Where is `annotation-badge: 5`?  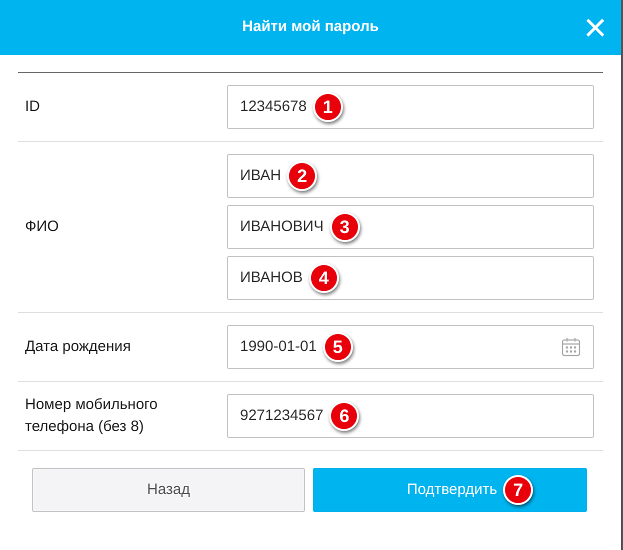 annotation-badge: 5 is located at coordinates (337, 347).